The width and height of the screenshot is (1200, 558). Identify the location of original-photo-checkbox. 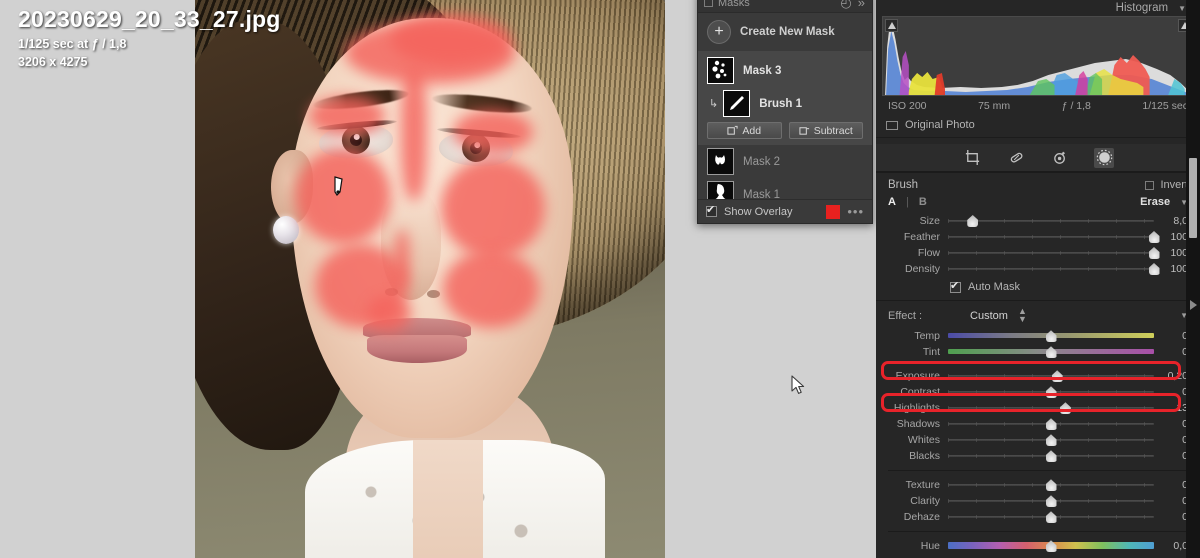
(892, 125).